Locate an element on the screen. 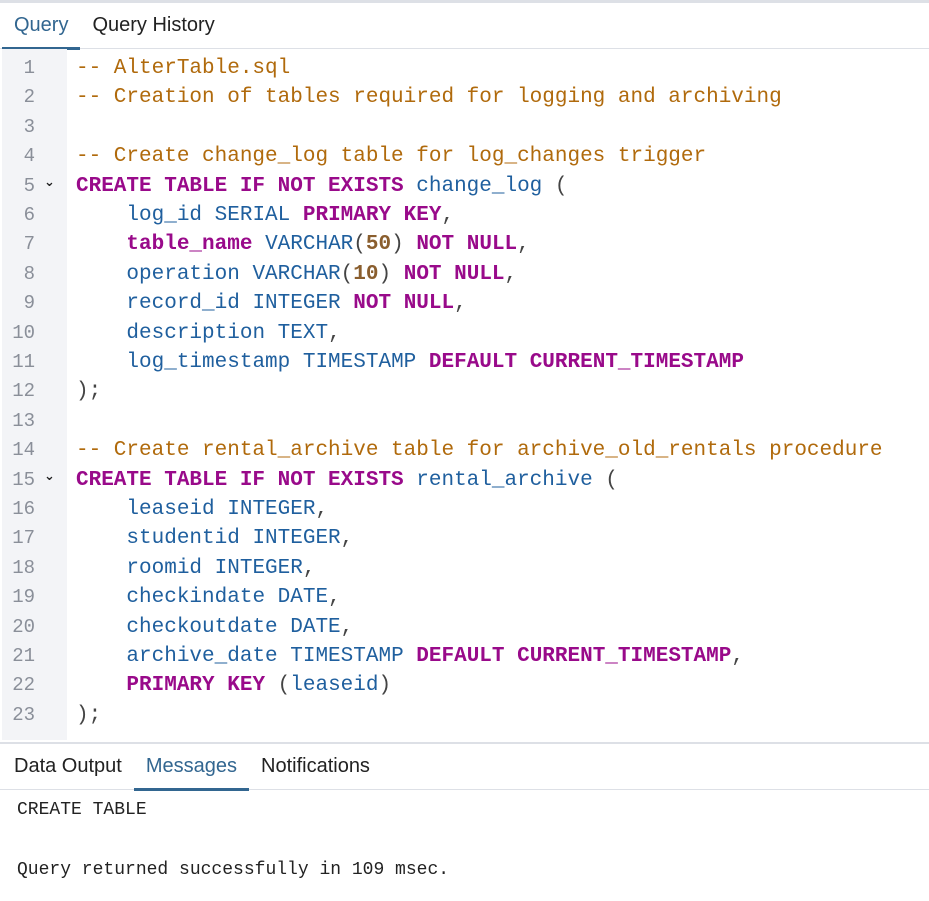  code-text: operation VARCHAR(10) NOT NULL, is located at coordinates (296, 274).